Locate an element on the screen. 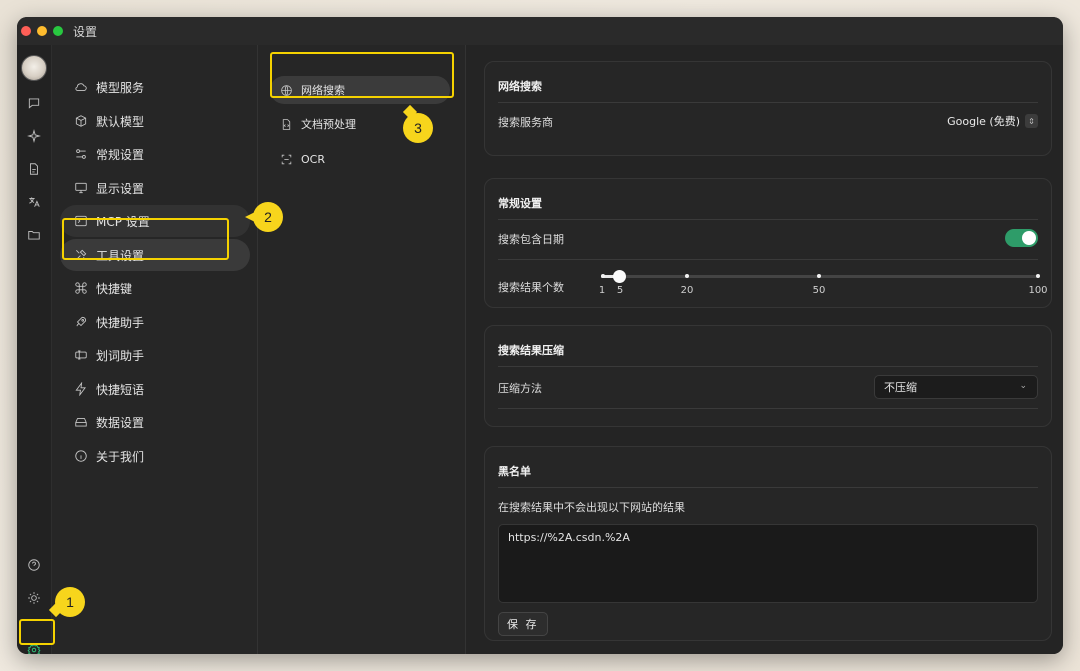  menu-item-label: 快捷键 is located at coordinates (114, 288).